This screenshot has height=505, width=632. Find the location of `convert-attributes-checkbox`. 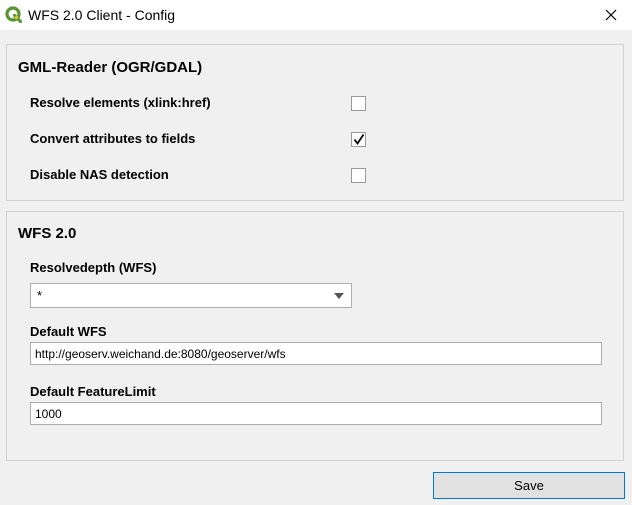

convert-attributes-checkbox is located at coordinates (358, 139).